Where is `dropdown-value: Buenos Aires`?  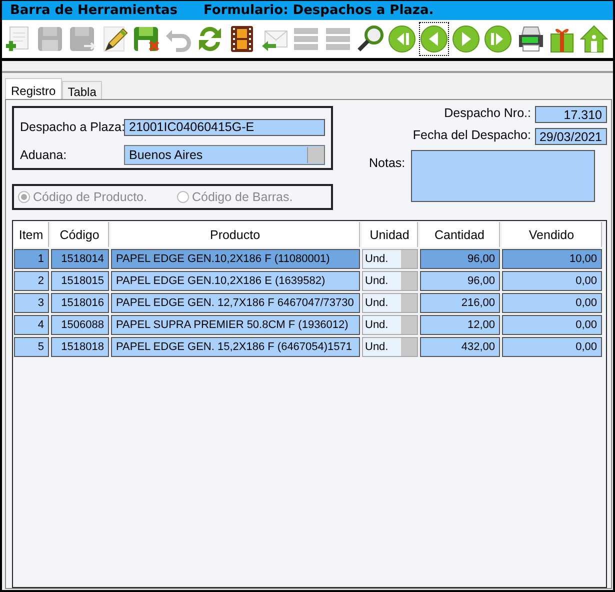 dropdown-value: Buenos Aires is located at coordinates (166, 155).